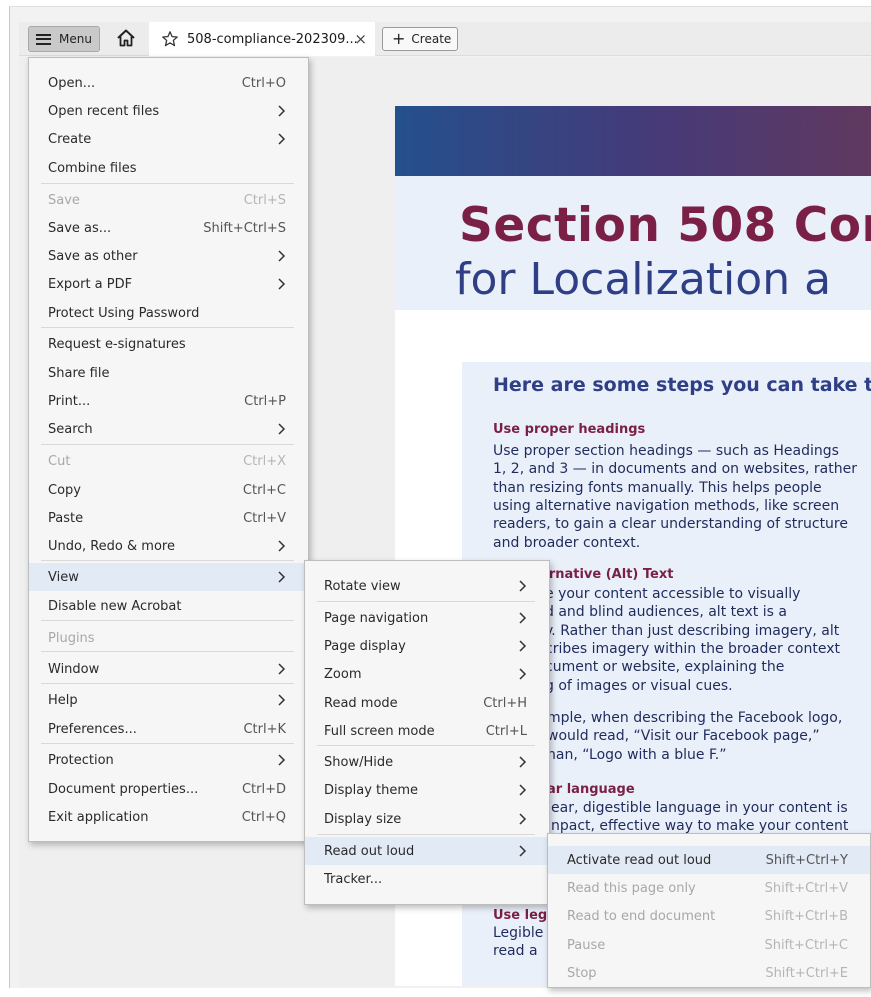 The width and height of the screenshot is (871, 997). Describe the element at coordinates (427, 762) in the screenshot. I see `view-item-show-hide: Show/Hide` at that location.